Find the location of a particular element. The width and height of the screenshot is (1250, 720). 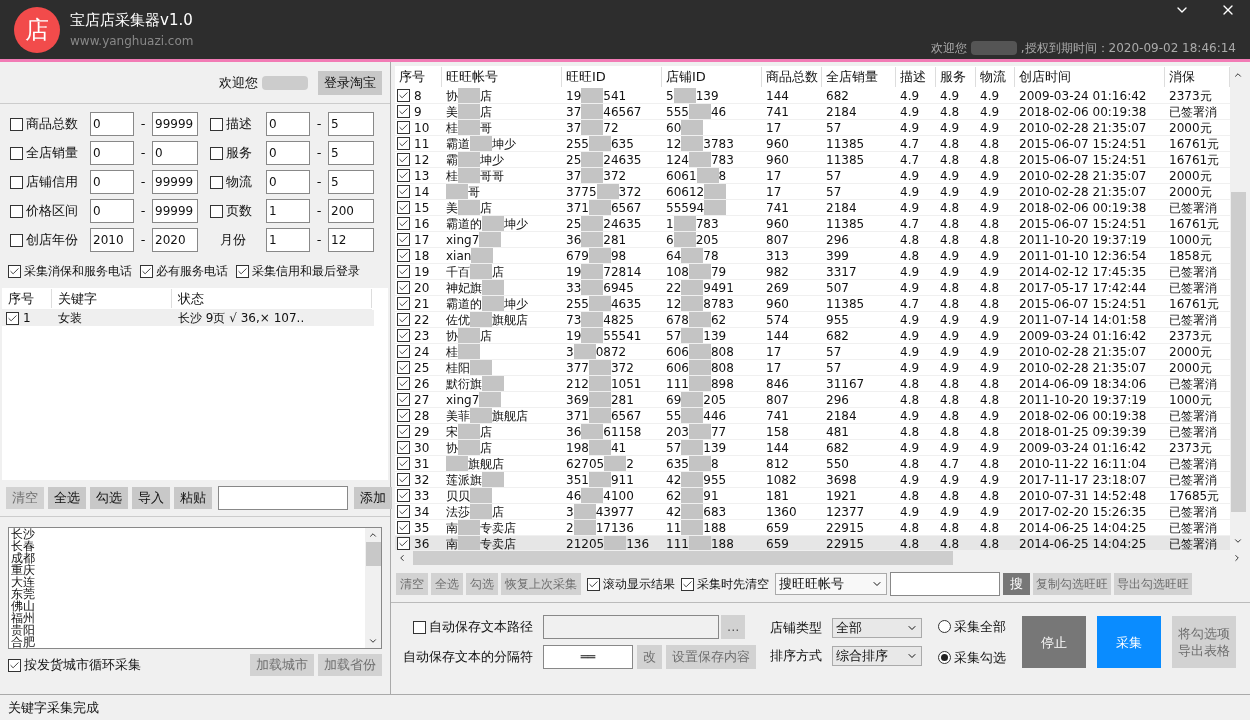

table-row: 17 xing7 36 281 6 205 807 296 4.8 4.8 4.8 2011-10-20 19:37:19 1000元 is located at coordinates (812, 240).